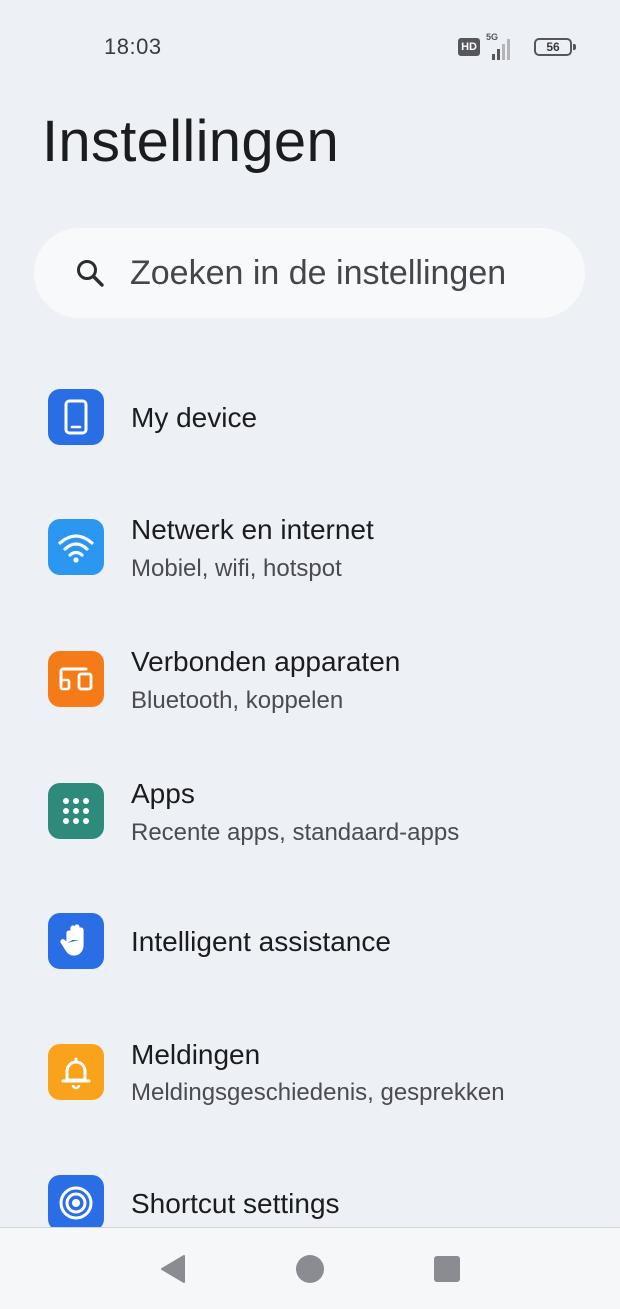 The image size is (620, 1309). I want to click on settings-item-title: Apps, so click(163, 793).